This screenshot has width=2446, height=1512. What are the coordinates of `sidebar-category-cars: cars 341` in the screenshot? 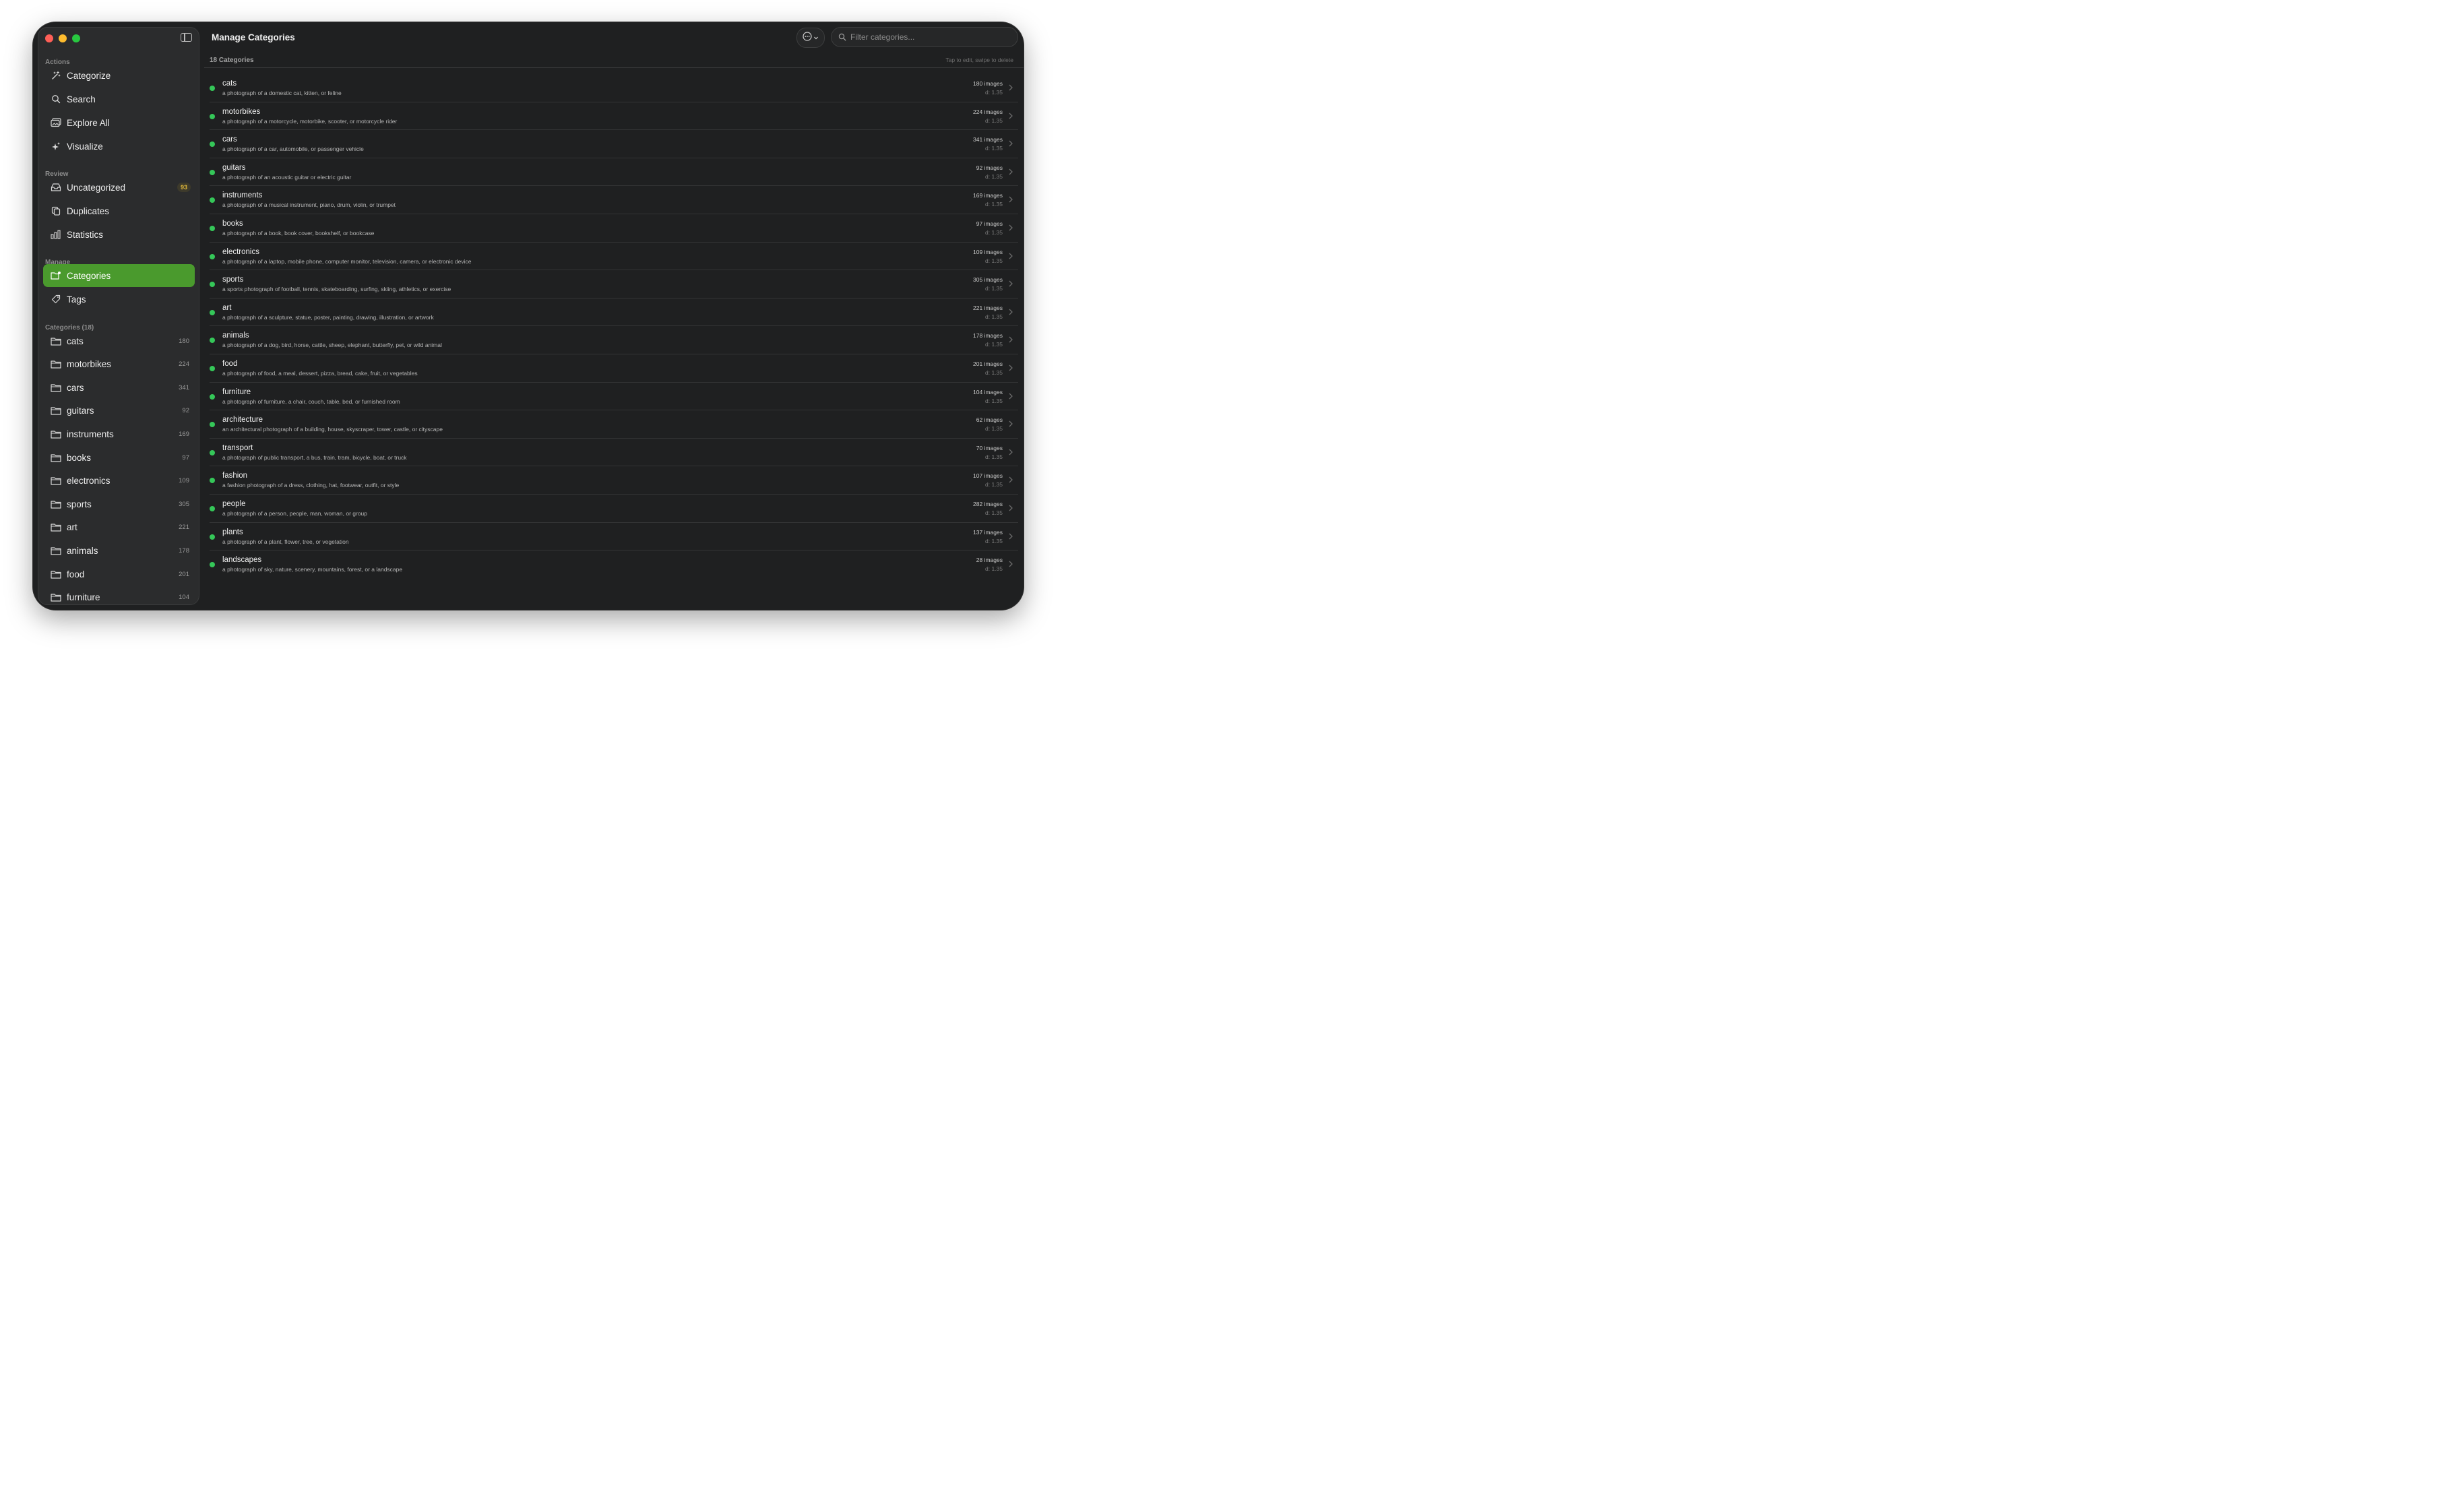 It's located at (119, 388).